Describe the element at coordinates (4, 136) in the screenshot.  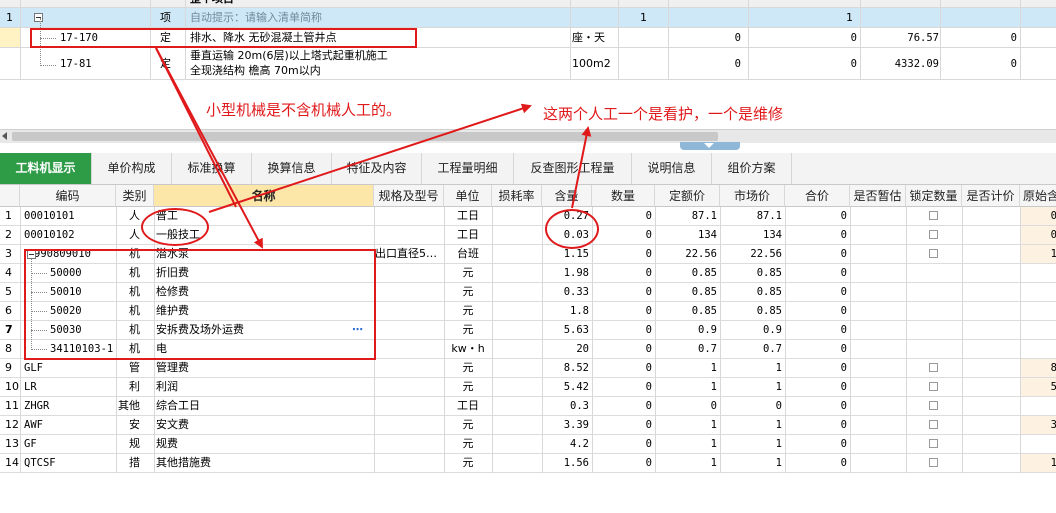
I see `scroll-left-arrow-icon` at that location.